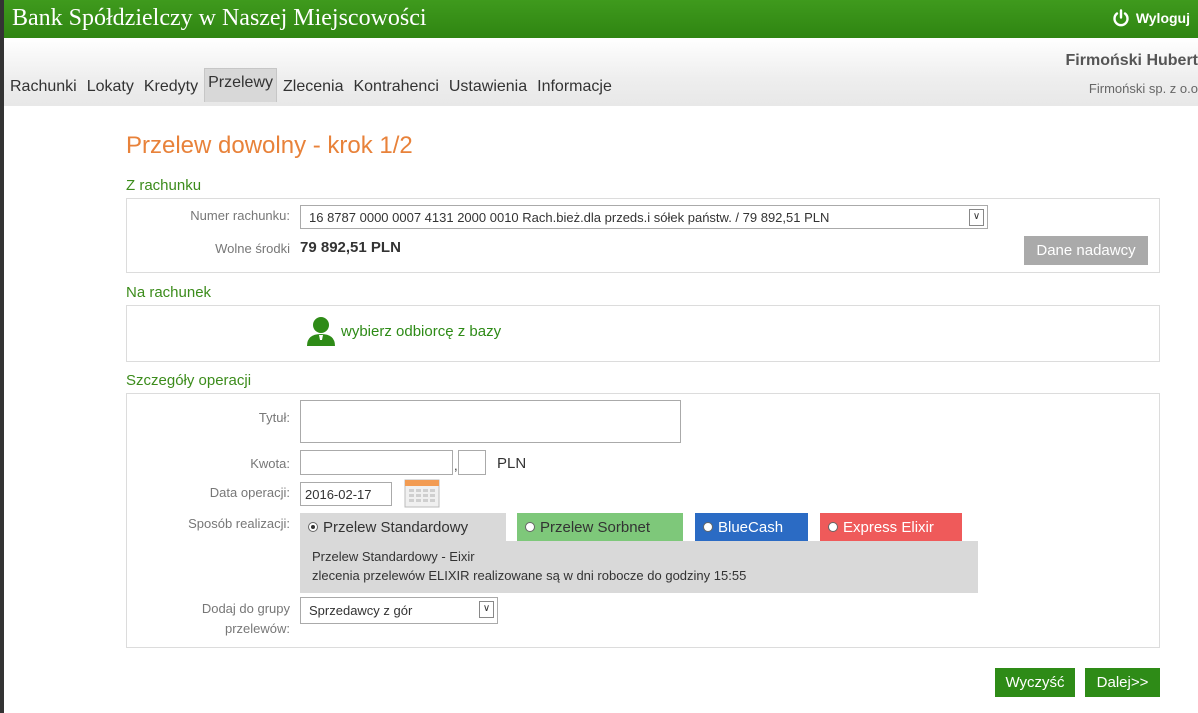 Image resolution: width=1198 pixels, height=713 pixels. What do you see at coordinates (1131, 60) in the screenshot?
I see `user-name: Firmoński Hubert` at bounding box center [1131, 60].